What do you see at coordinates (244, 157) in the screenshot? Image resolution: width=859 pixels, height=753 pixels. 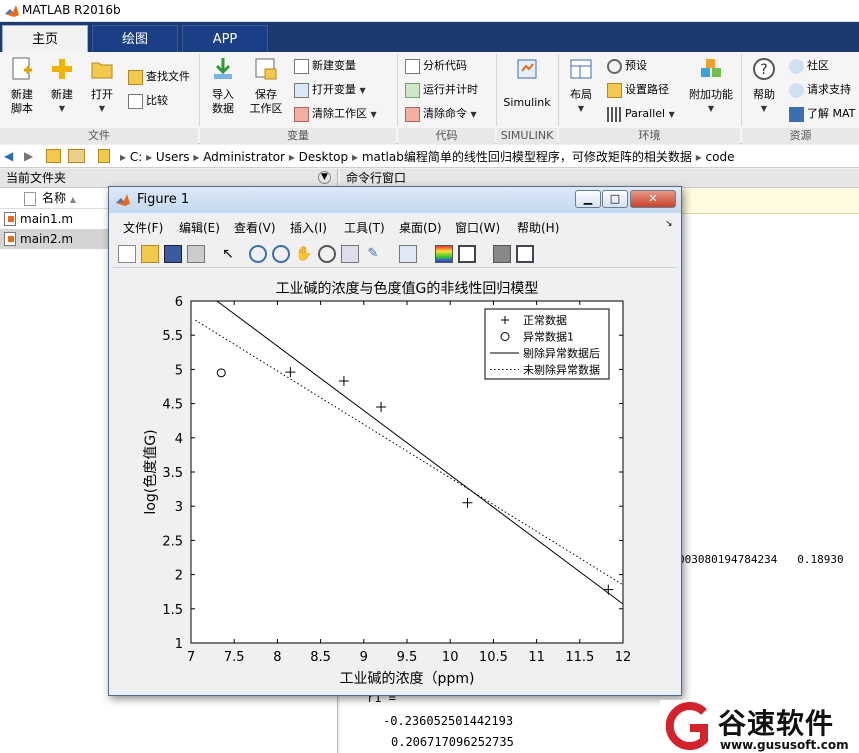 I see `breadcrumb-item: Administrator` at bounding box center [244, 157].